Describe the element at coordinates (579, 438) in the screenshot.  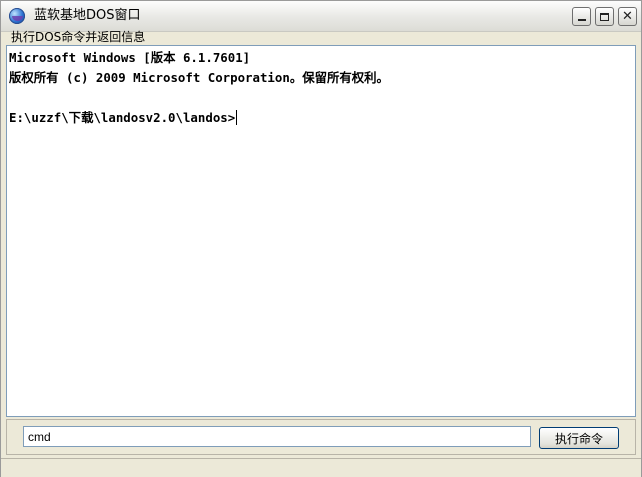
I see `execute-command-button: 执行命令` at that location.